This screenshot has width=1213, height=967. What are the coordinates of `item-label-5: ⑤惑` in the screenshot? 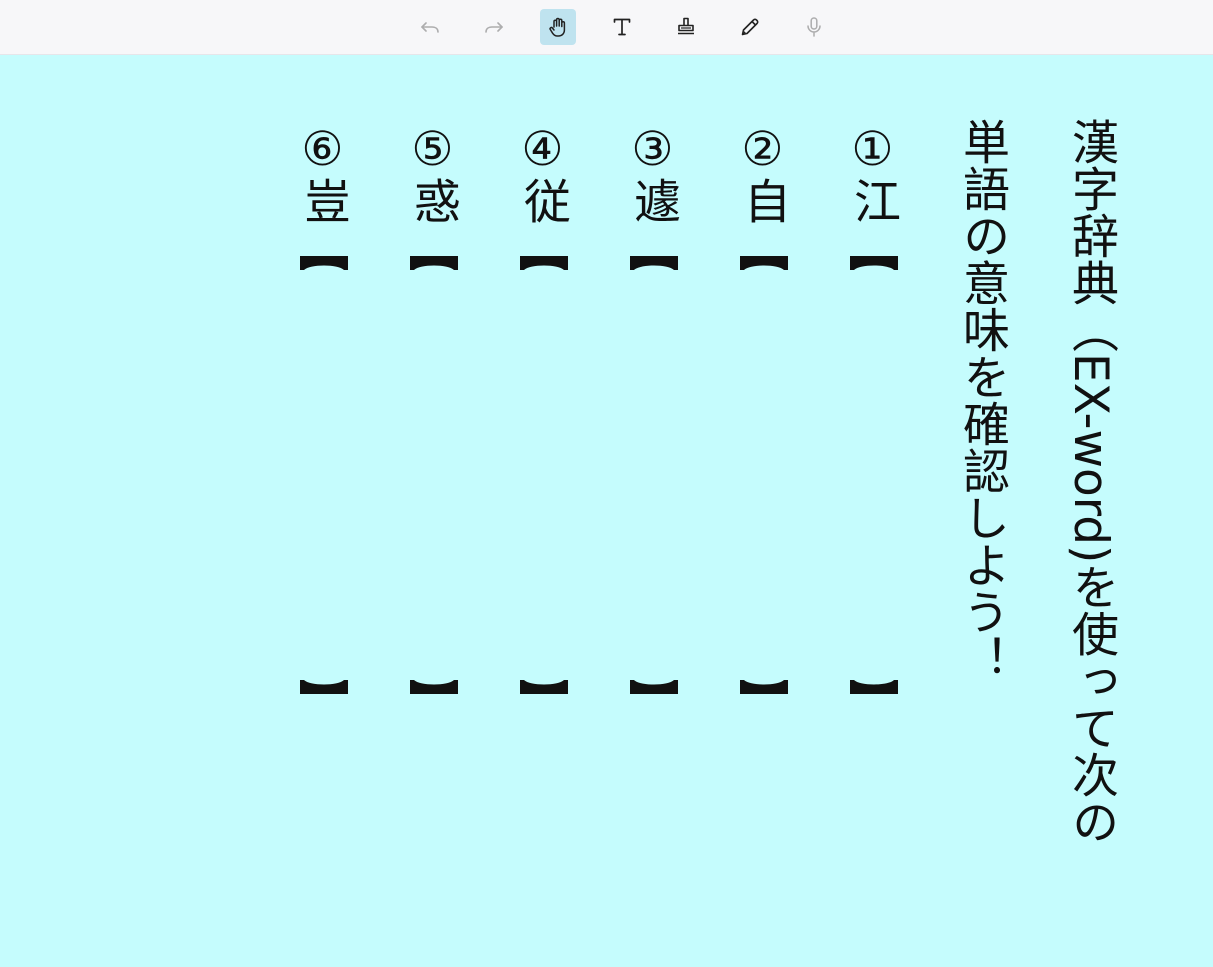 It's located at (432, 173).